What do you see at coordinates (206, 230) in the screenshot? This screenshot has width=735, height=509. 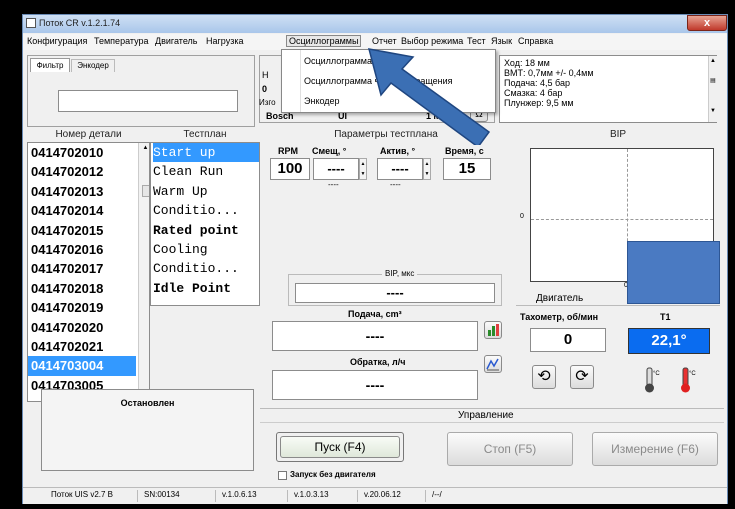 I see `testplan-item: Rated point` at bounding box center [206, 230].